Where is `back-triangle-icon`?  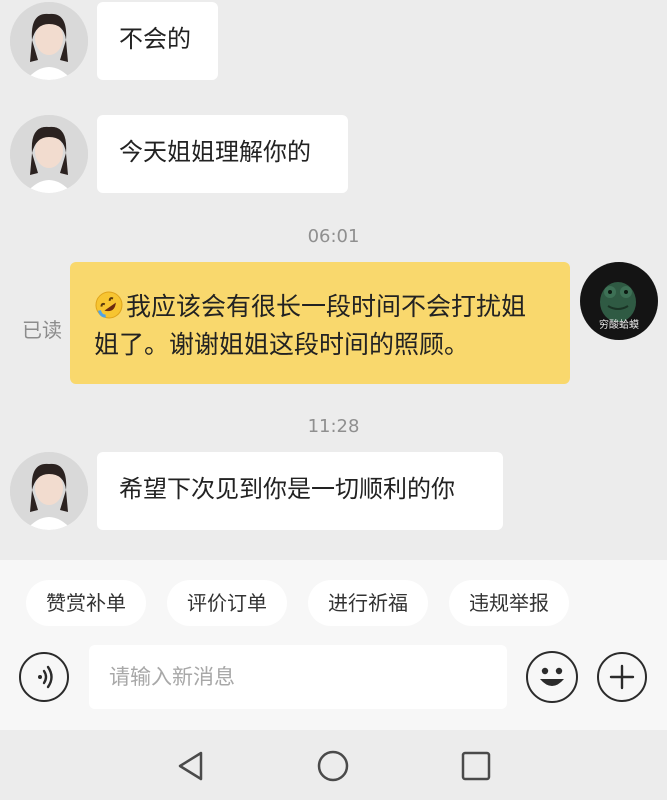 back-triangle-icon is located at coordinates (191, 766).